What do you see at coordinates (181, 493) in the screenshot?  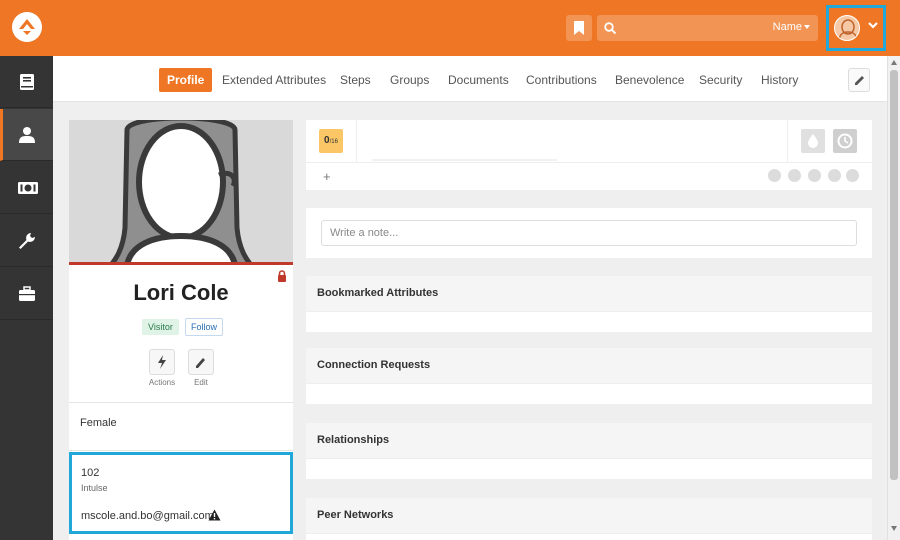 I see `contact-info: 102 Intulse mscole.and.bo@gmail.com` at bounding box center [181, 493].